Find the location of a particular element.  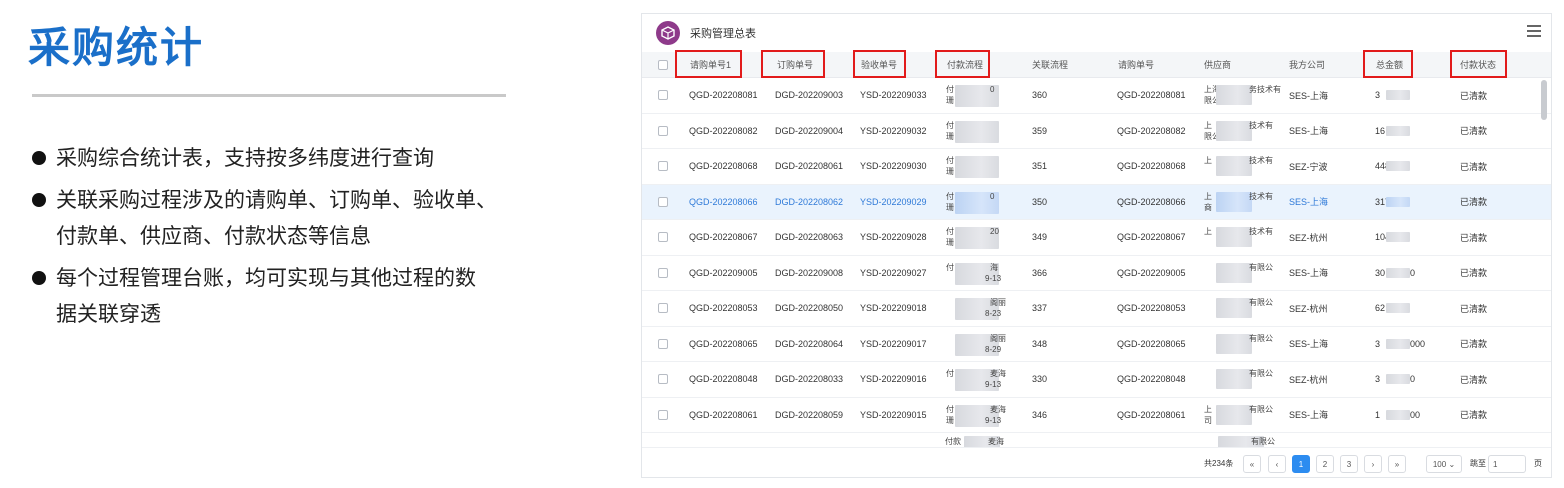

cell-req2: QGD-202208068 is located at coordinates (1151, 166).